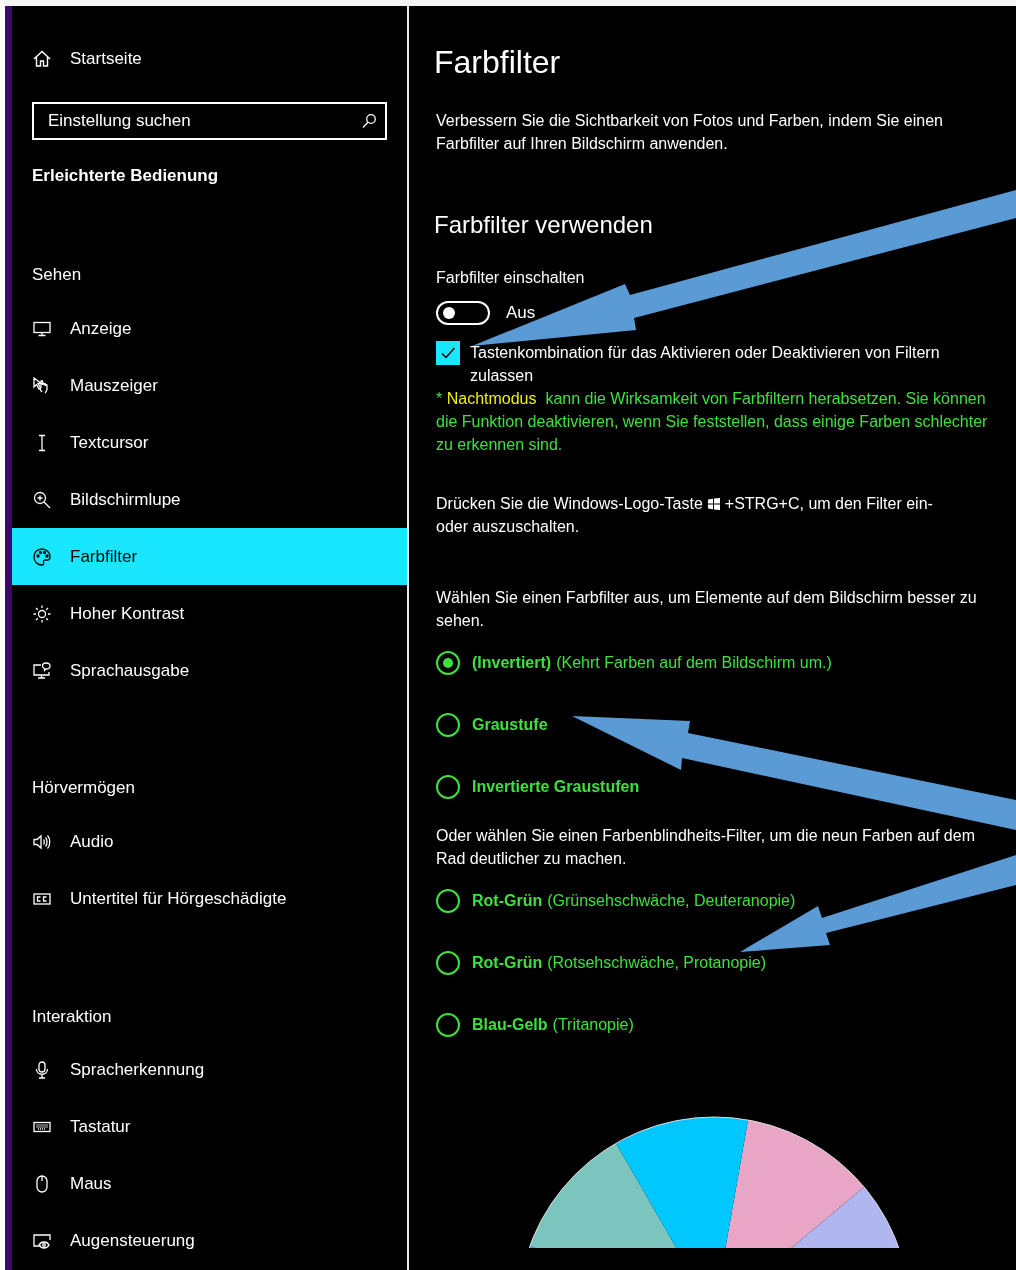 The width and height of the screenshot is (1016, 1270). Describe the element at coordinates (42, 499) in the screenshot. I see `zoom-in-icon` at that location.